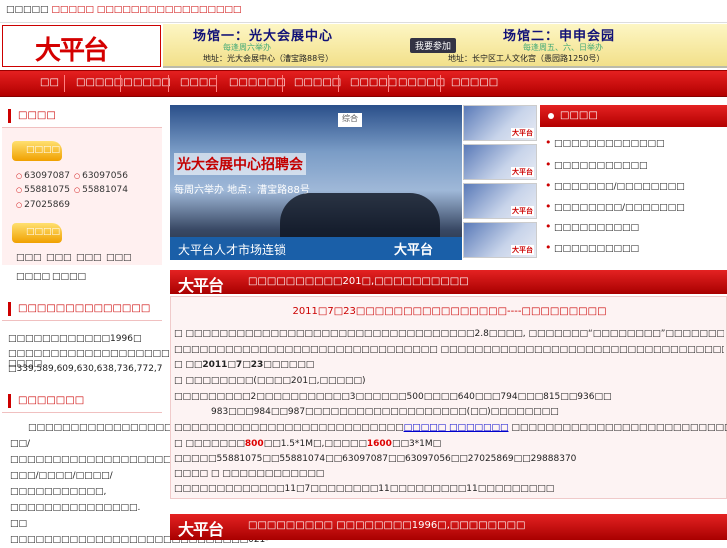 Image resolution: width=727 pixels, height=548 pixels. Describe the element at coordinates (609, 144) in the screenshot. I see `news-item: □□□□□□□□□□□□□` at that location.